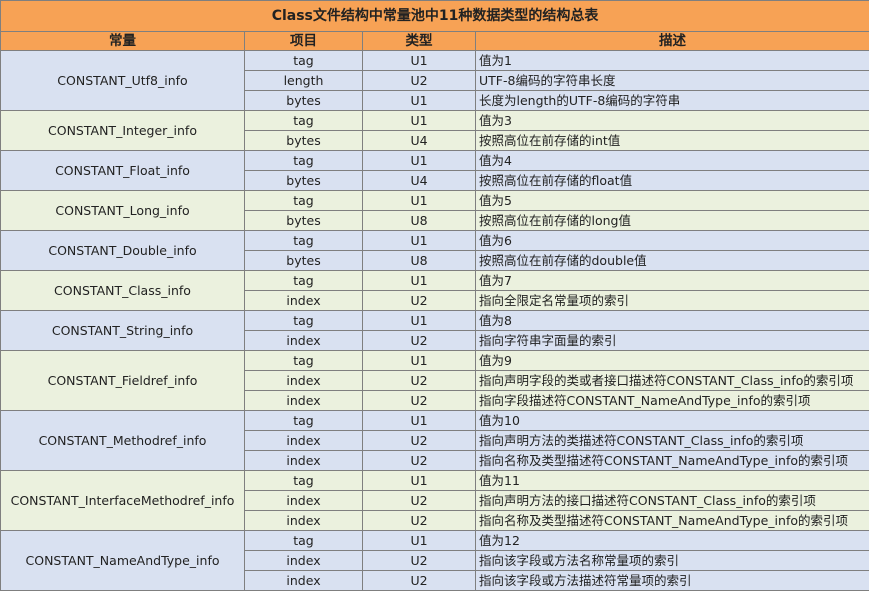 The image size is (869, 591). Describe the element at coordinates (123, 561) in the screenshot. I see `constant-name-cell: CONSTANT_NameAndType_info` at that location.